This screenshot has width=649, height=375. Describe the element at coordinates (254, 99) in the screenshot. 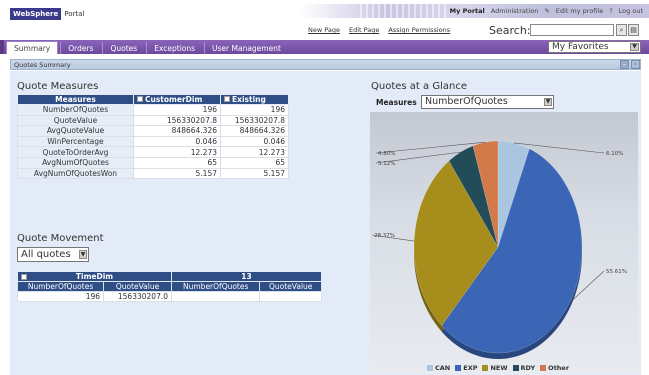

I see `column-header-existing: Existing` at that location.